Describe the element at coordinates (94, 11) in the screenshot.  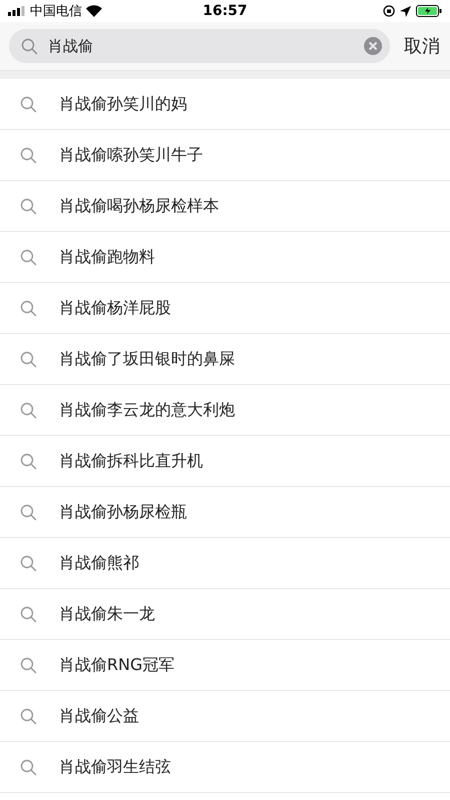
I see `wifi-icon` at that location.